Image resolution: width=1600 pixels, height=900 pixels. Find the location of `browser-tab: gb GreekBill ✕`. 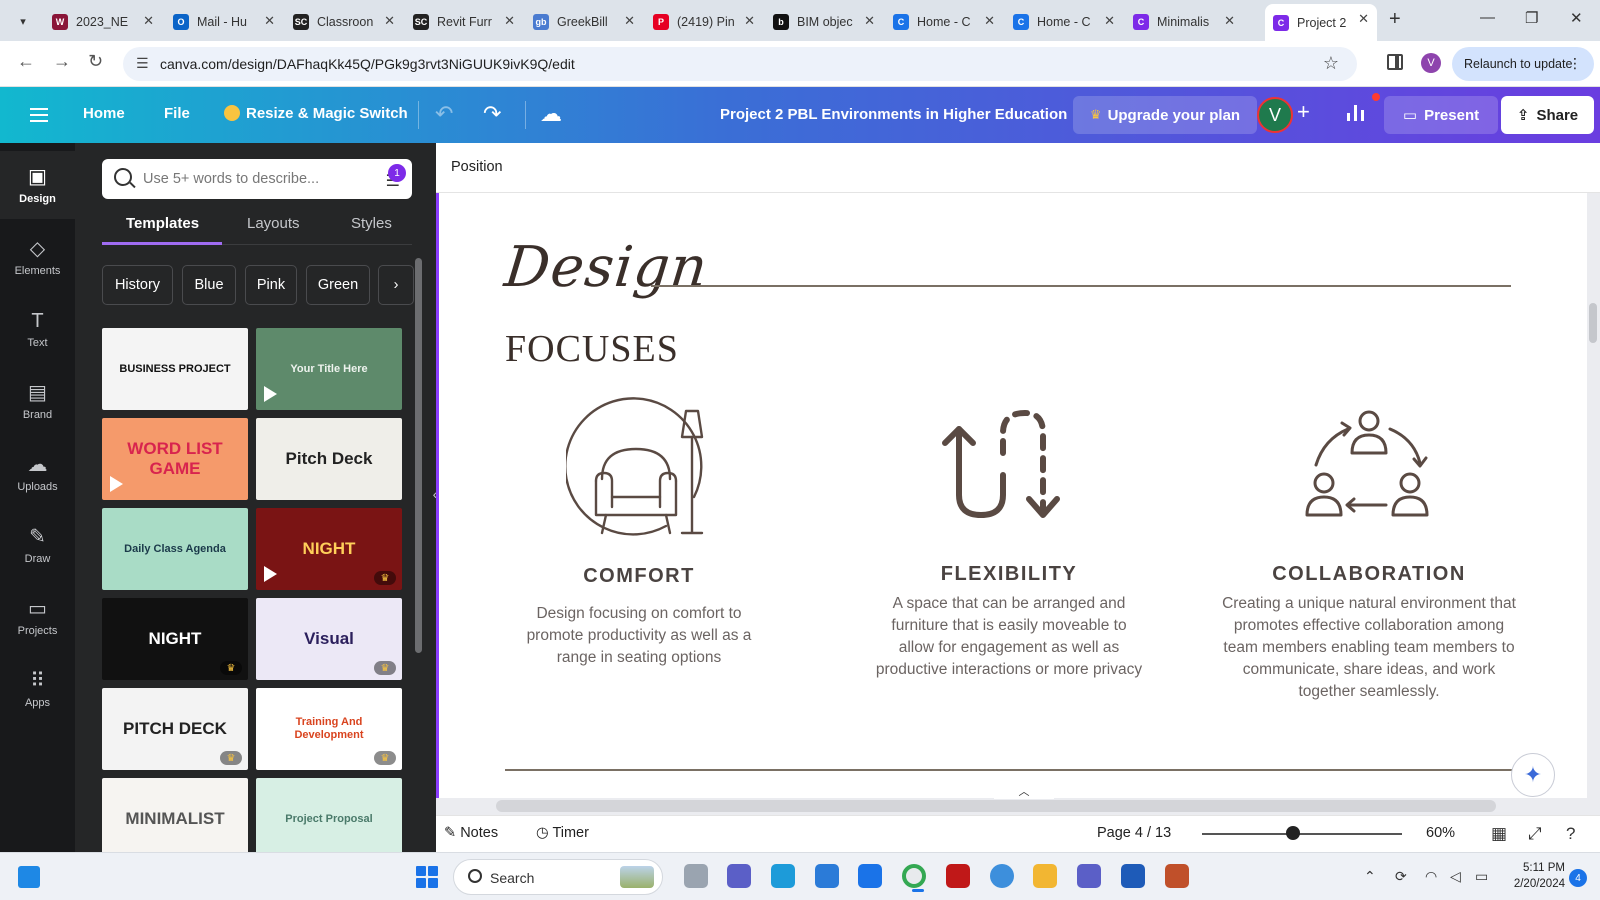

browser-tab: gb GreekBill ✕ is located at coordinates (584, 22).